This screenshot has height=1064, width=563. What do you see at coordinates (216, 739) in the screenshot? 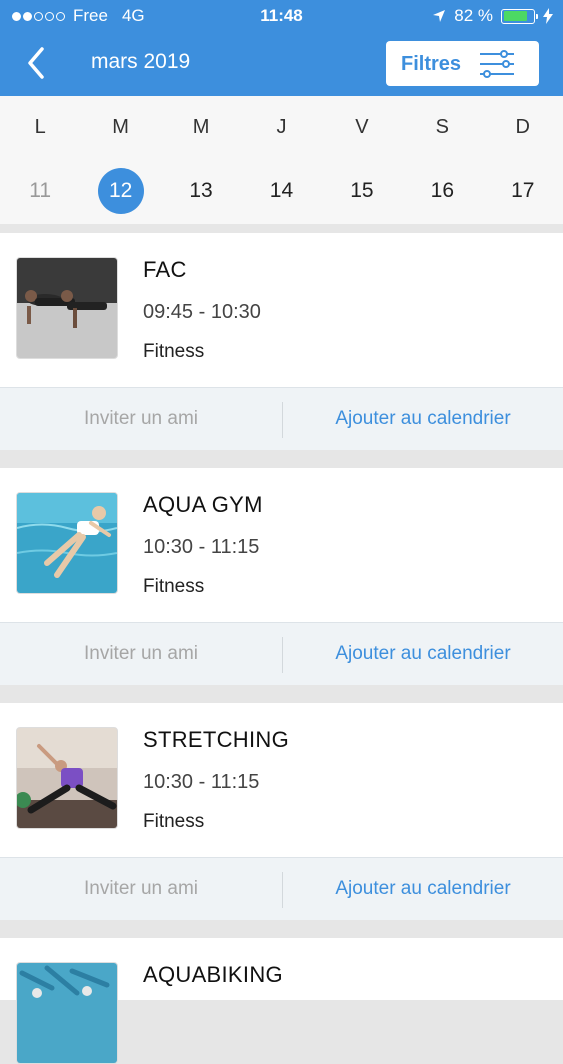
I see `class-title: STRETCHING` at bounding box center [216, 739].